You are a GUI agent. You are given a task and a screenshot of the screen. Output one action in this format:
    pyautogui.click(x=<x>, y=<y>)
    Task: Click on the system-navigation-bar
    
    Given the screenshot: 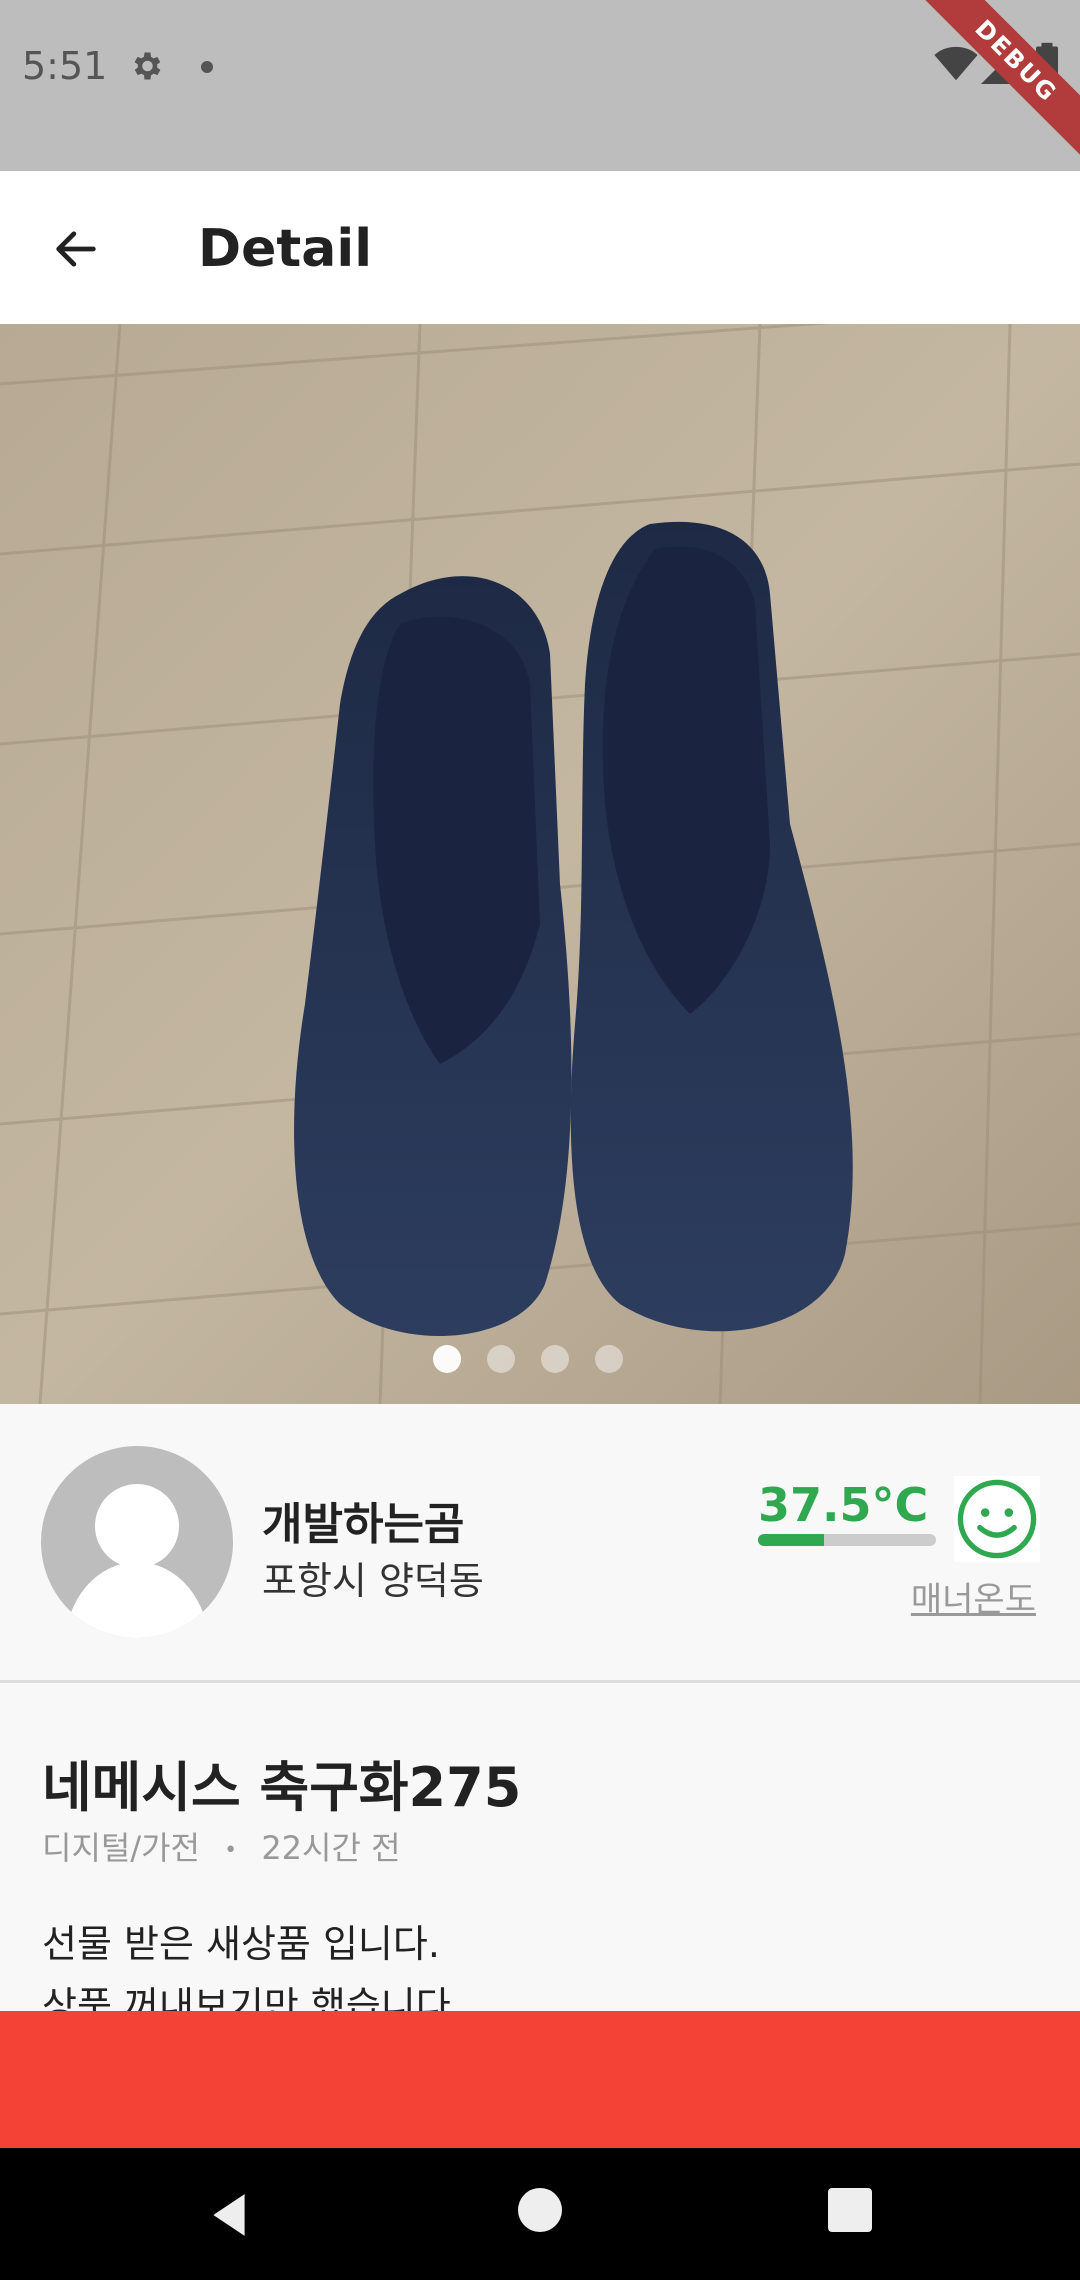 What is the action you would take?
    pyautogui.click(x=540, y=2214)
    